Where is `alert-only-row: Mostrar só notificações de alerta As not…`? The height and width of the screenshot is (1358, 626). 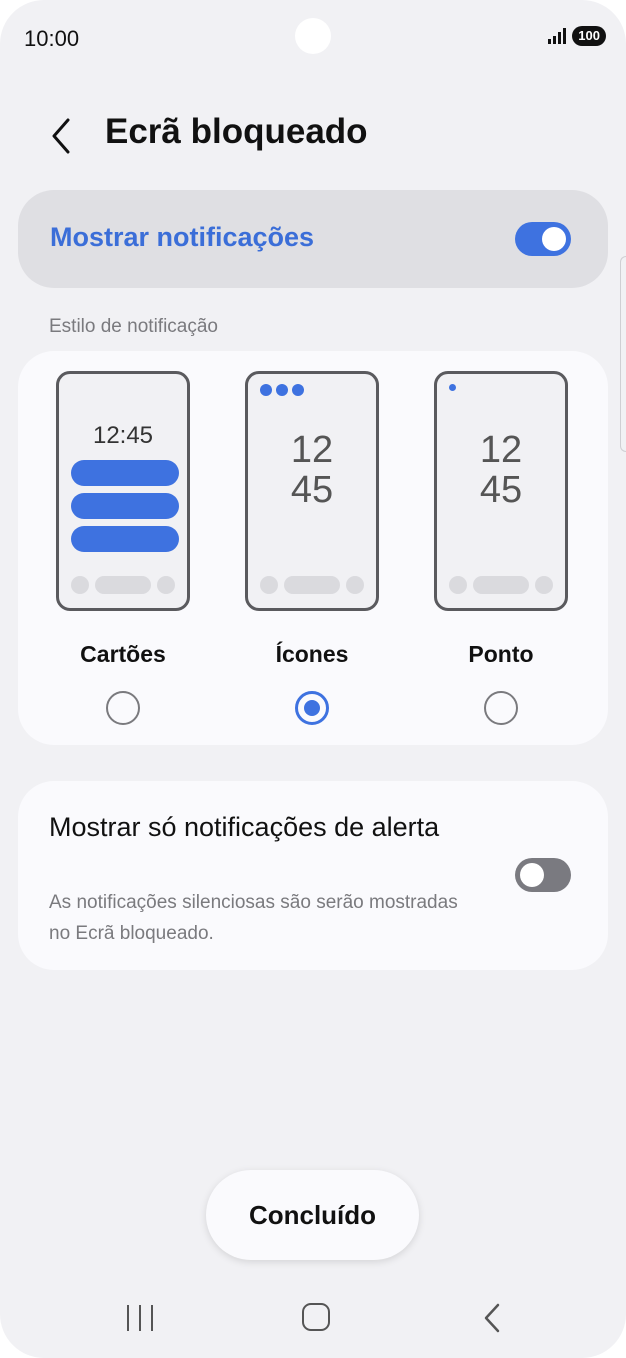
alert-only-row: Mostrar só notificações de alerta As not… is located at coordinates (313, 875).